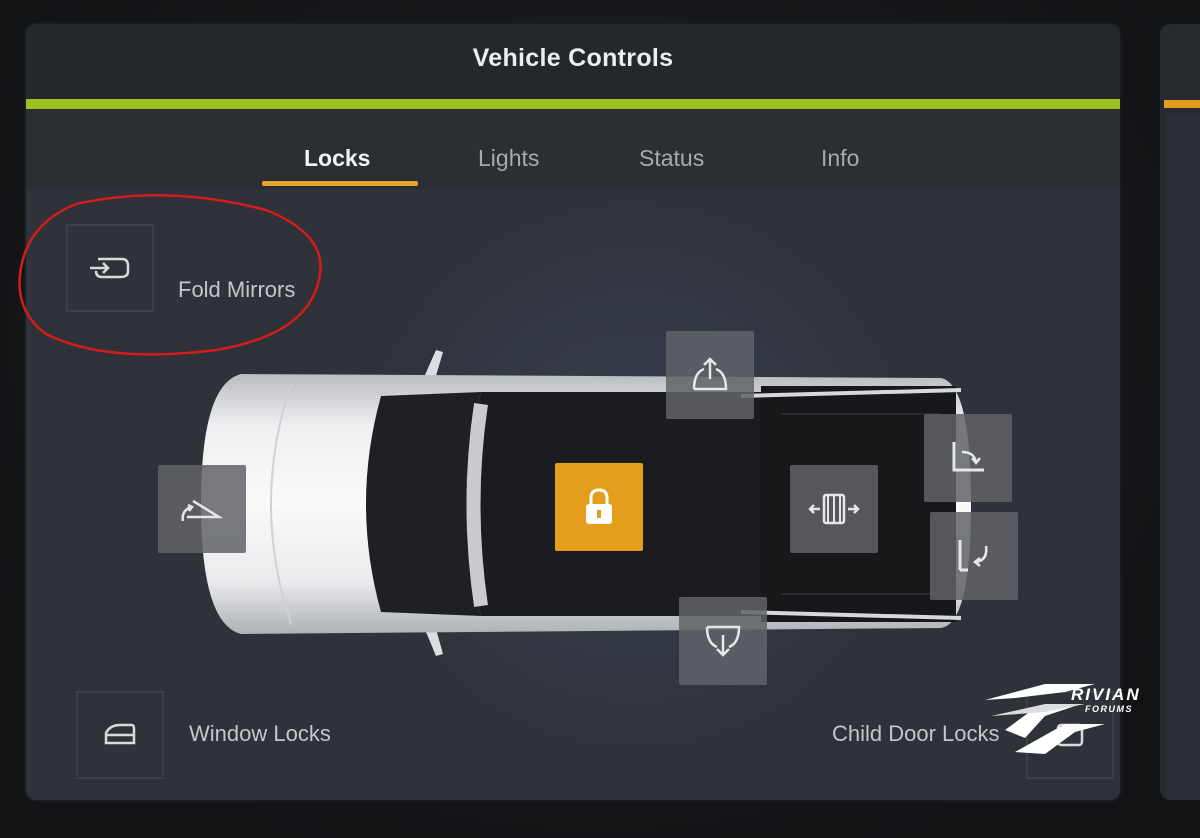 The width and height of the screenshot is (1200, 838). I want to click on window-locks-button, so click(120, 735).